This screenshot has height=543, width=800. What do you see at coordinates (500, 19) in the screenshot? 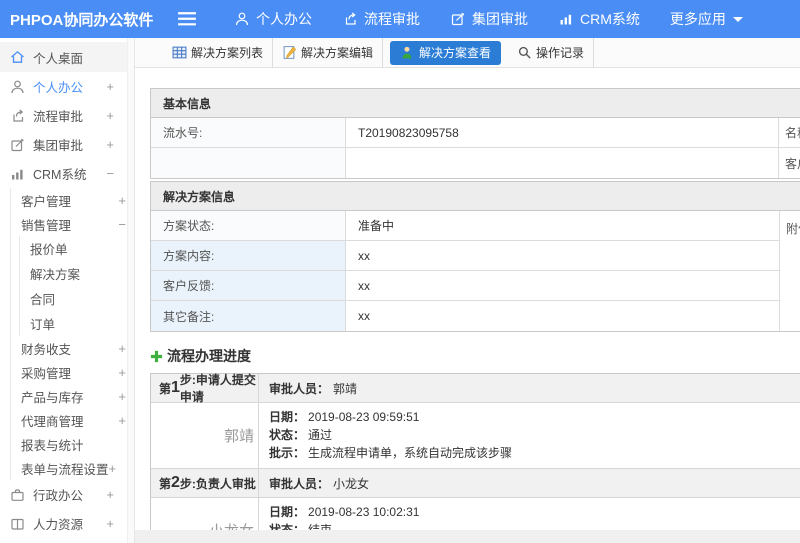
I see `nav-label: 集团审批` at bounding box center [500, 19].